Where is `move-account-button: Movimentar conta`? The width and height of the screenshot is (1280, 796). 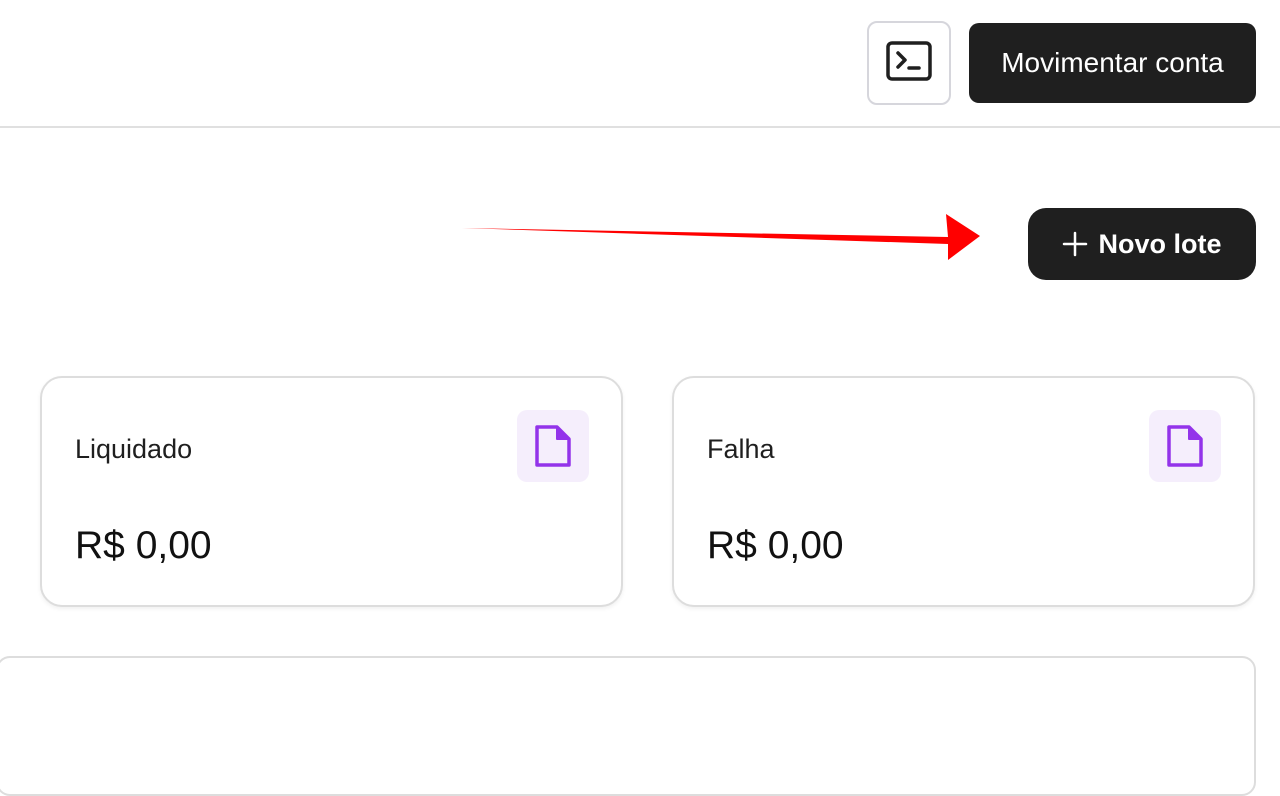 move-account-button: Movimentar conta is located at coordinates (1112, 63).